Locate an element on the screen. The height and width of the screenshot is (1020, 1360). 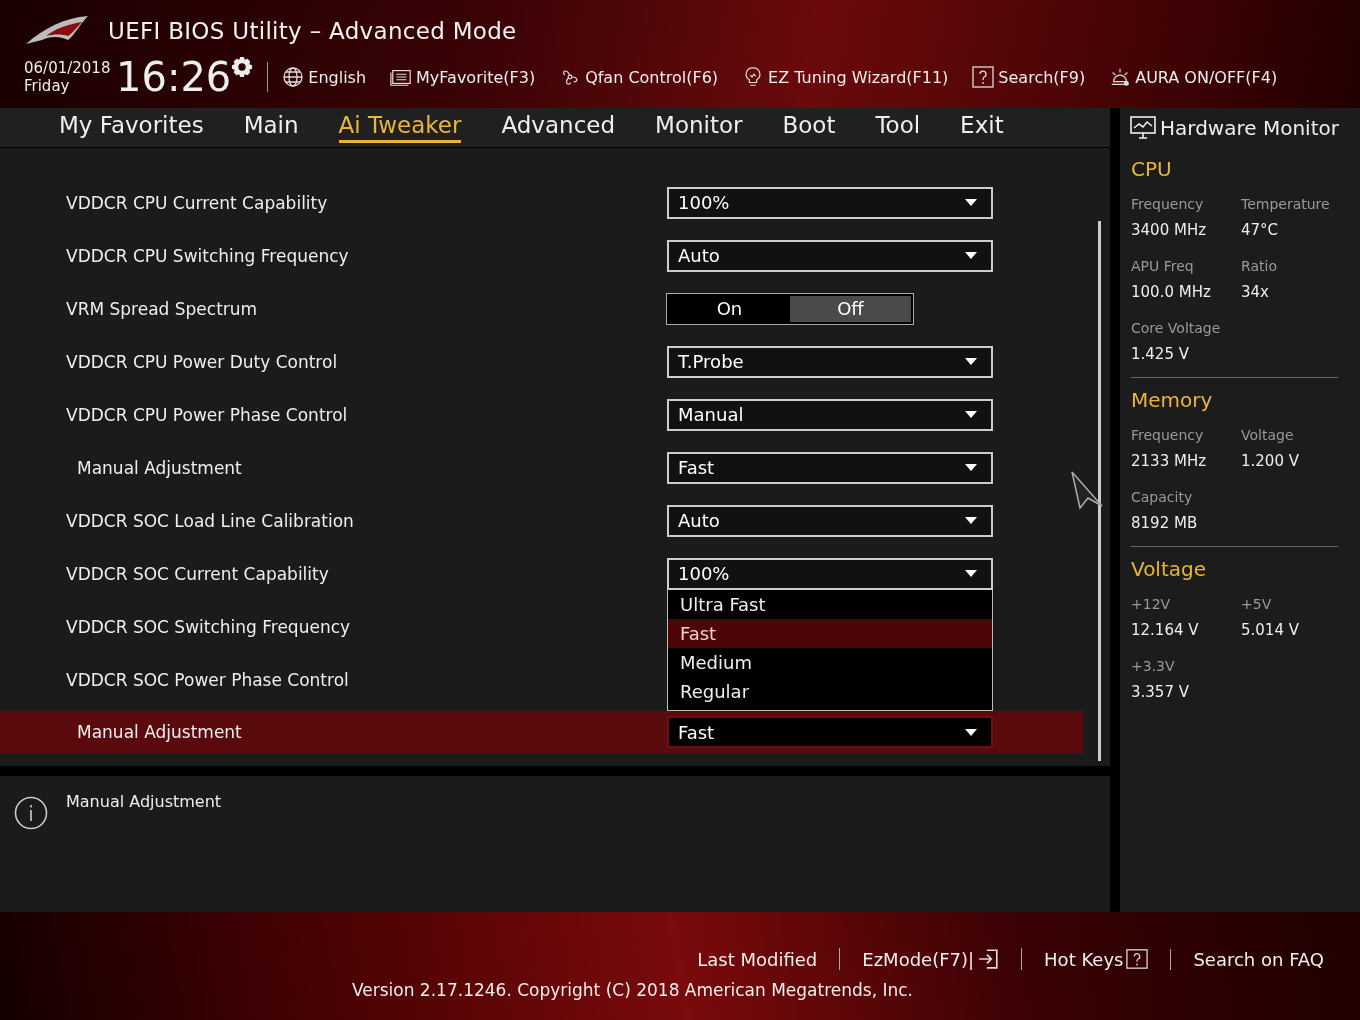
setting-label: VDDCR CPU Power Duty Control is located at coordinates (333, 361).